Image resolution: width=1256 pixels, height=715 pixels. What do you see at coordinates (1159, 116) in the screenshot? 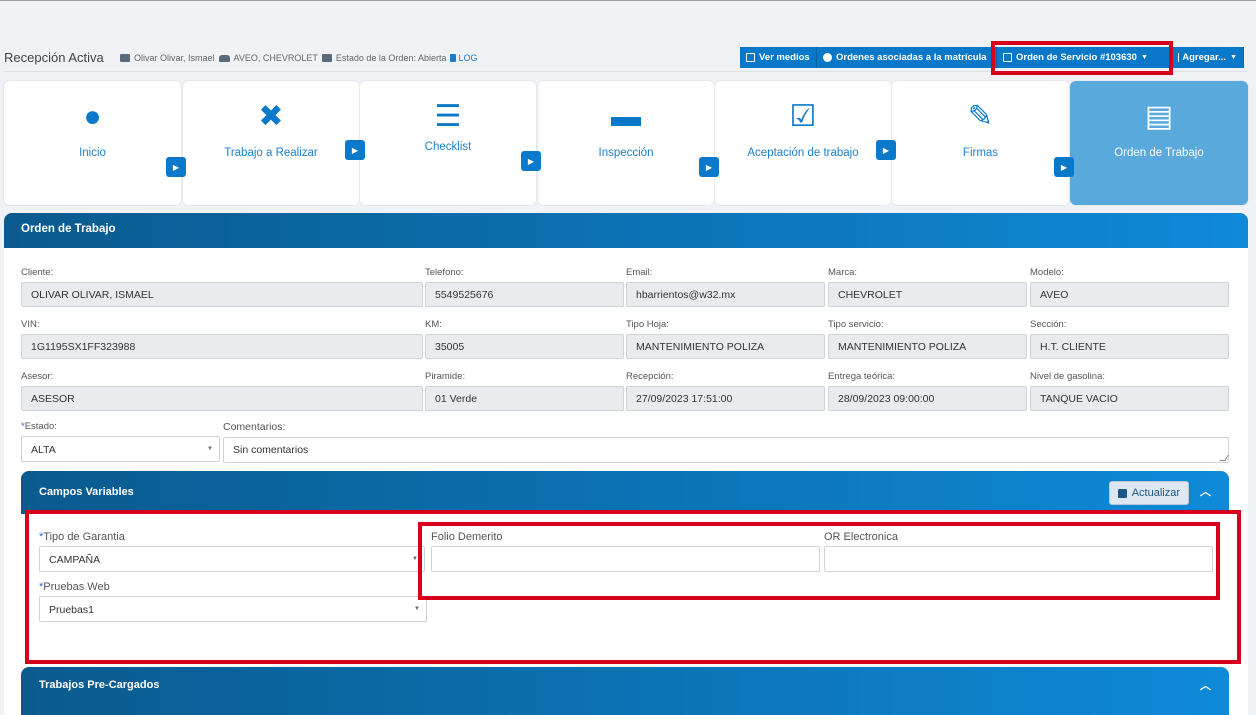
I see `document-icon: ▤` at bounding box center [1159, 116].